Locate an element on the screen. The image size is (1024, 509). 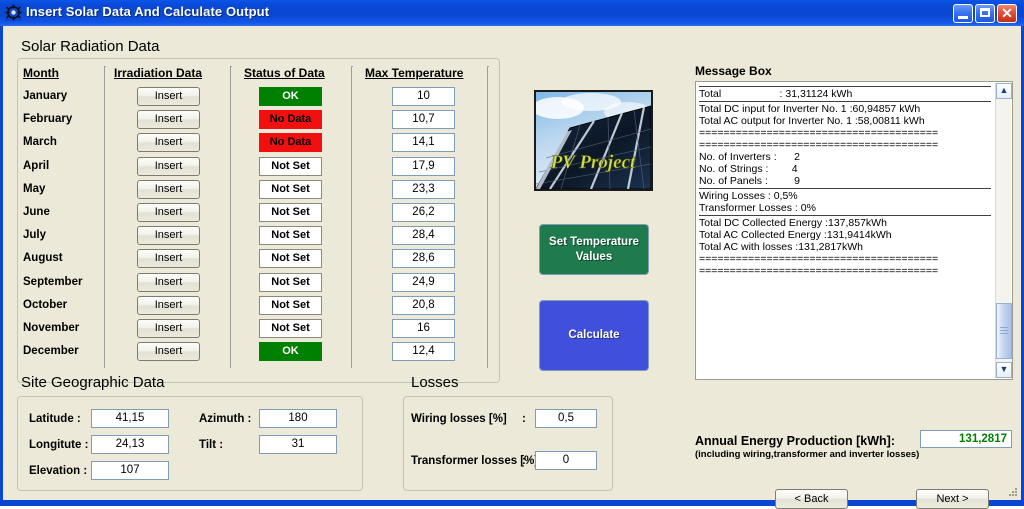
transformer-losses-label: Transformer losses [%] is located at coordinates (475, 461).